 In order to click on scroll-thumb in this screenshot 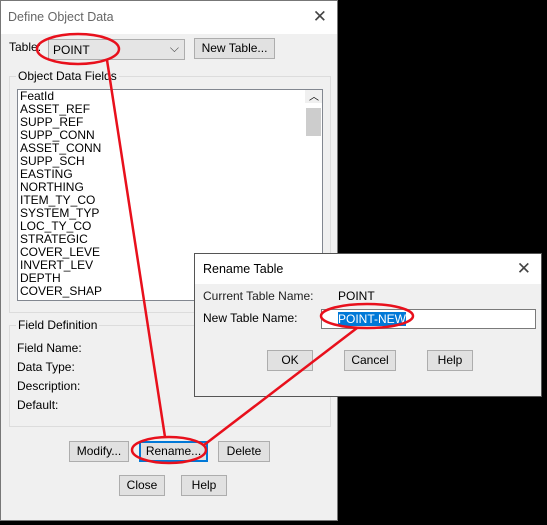, I will do `click(313, 122)`.